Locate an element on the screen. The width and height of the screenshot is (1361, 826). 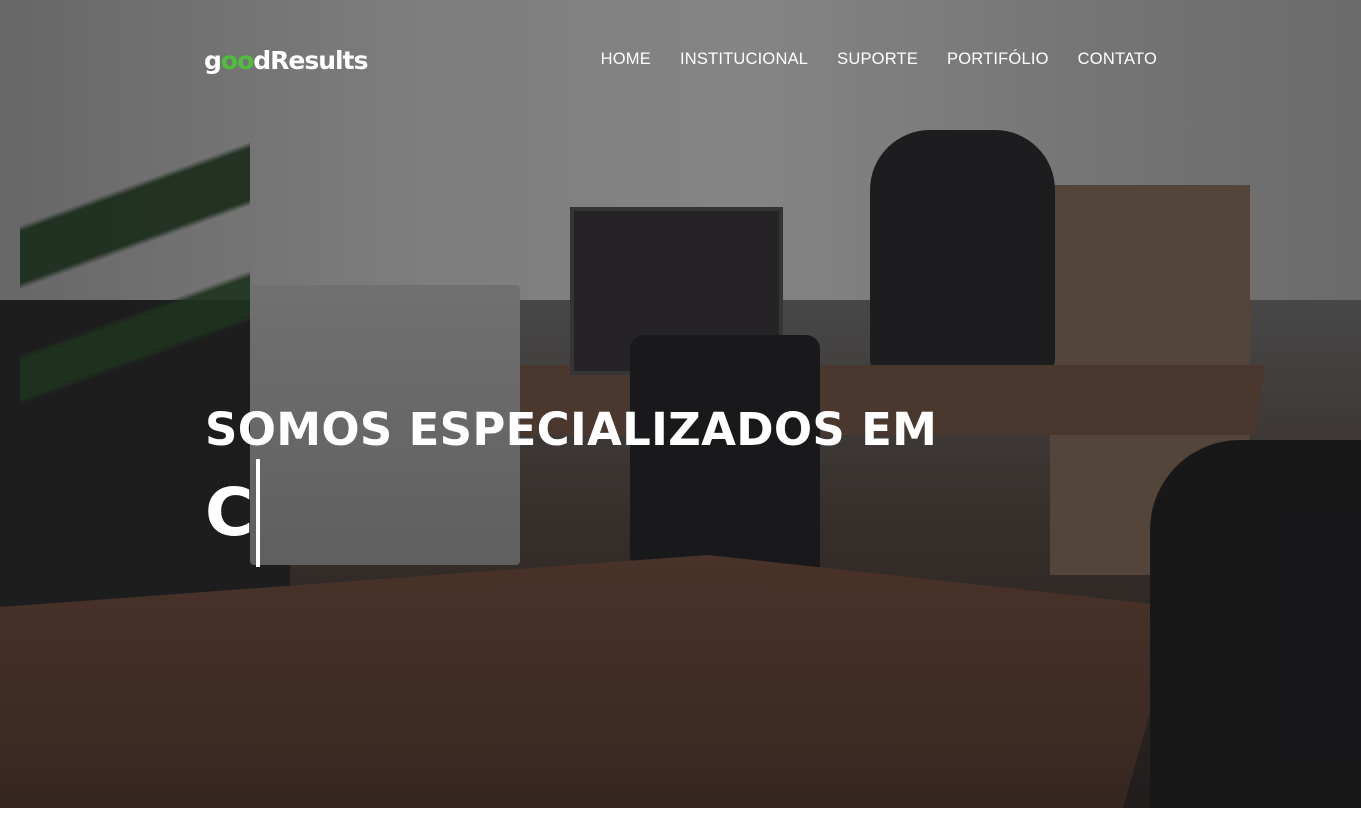
logo-text-end: dResults is located at coordinates (310, 60).